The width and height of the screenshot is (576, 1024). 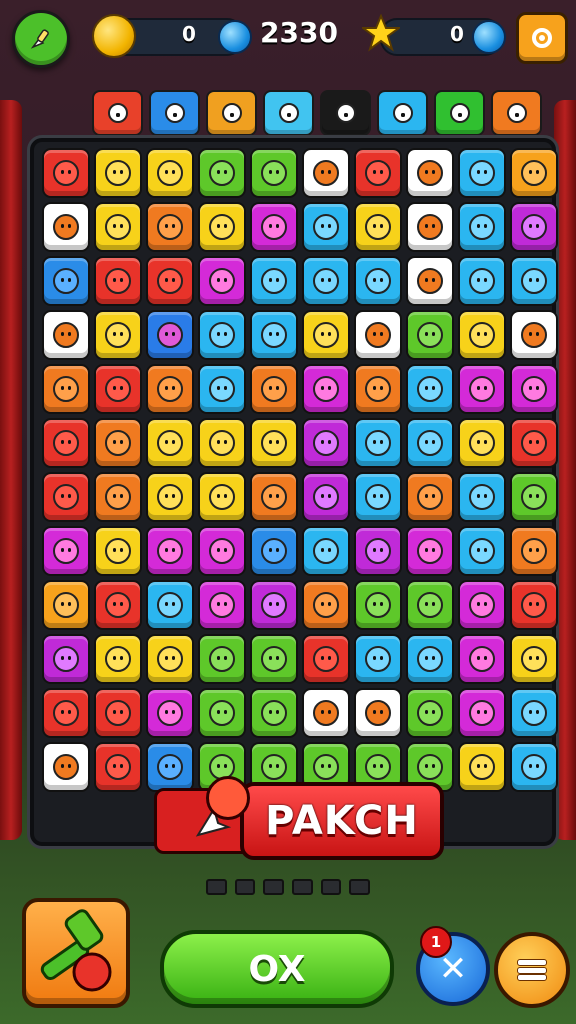 What do you see at coordinates (342, 821) in the screenshot?
I see `banner-label: PAKCH` at bounding box center [342, 821].